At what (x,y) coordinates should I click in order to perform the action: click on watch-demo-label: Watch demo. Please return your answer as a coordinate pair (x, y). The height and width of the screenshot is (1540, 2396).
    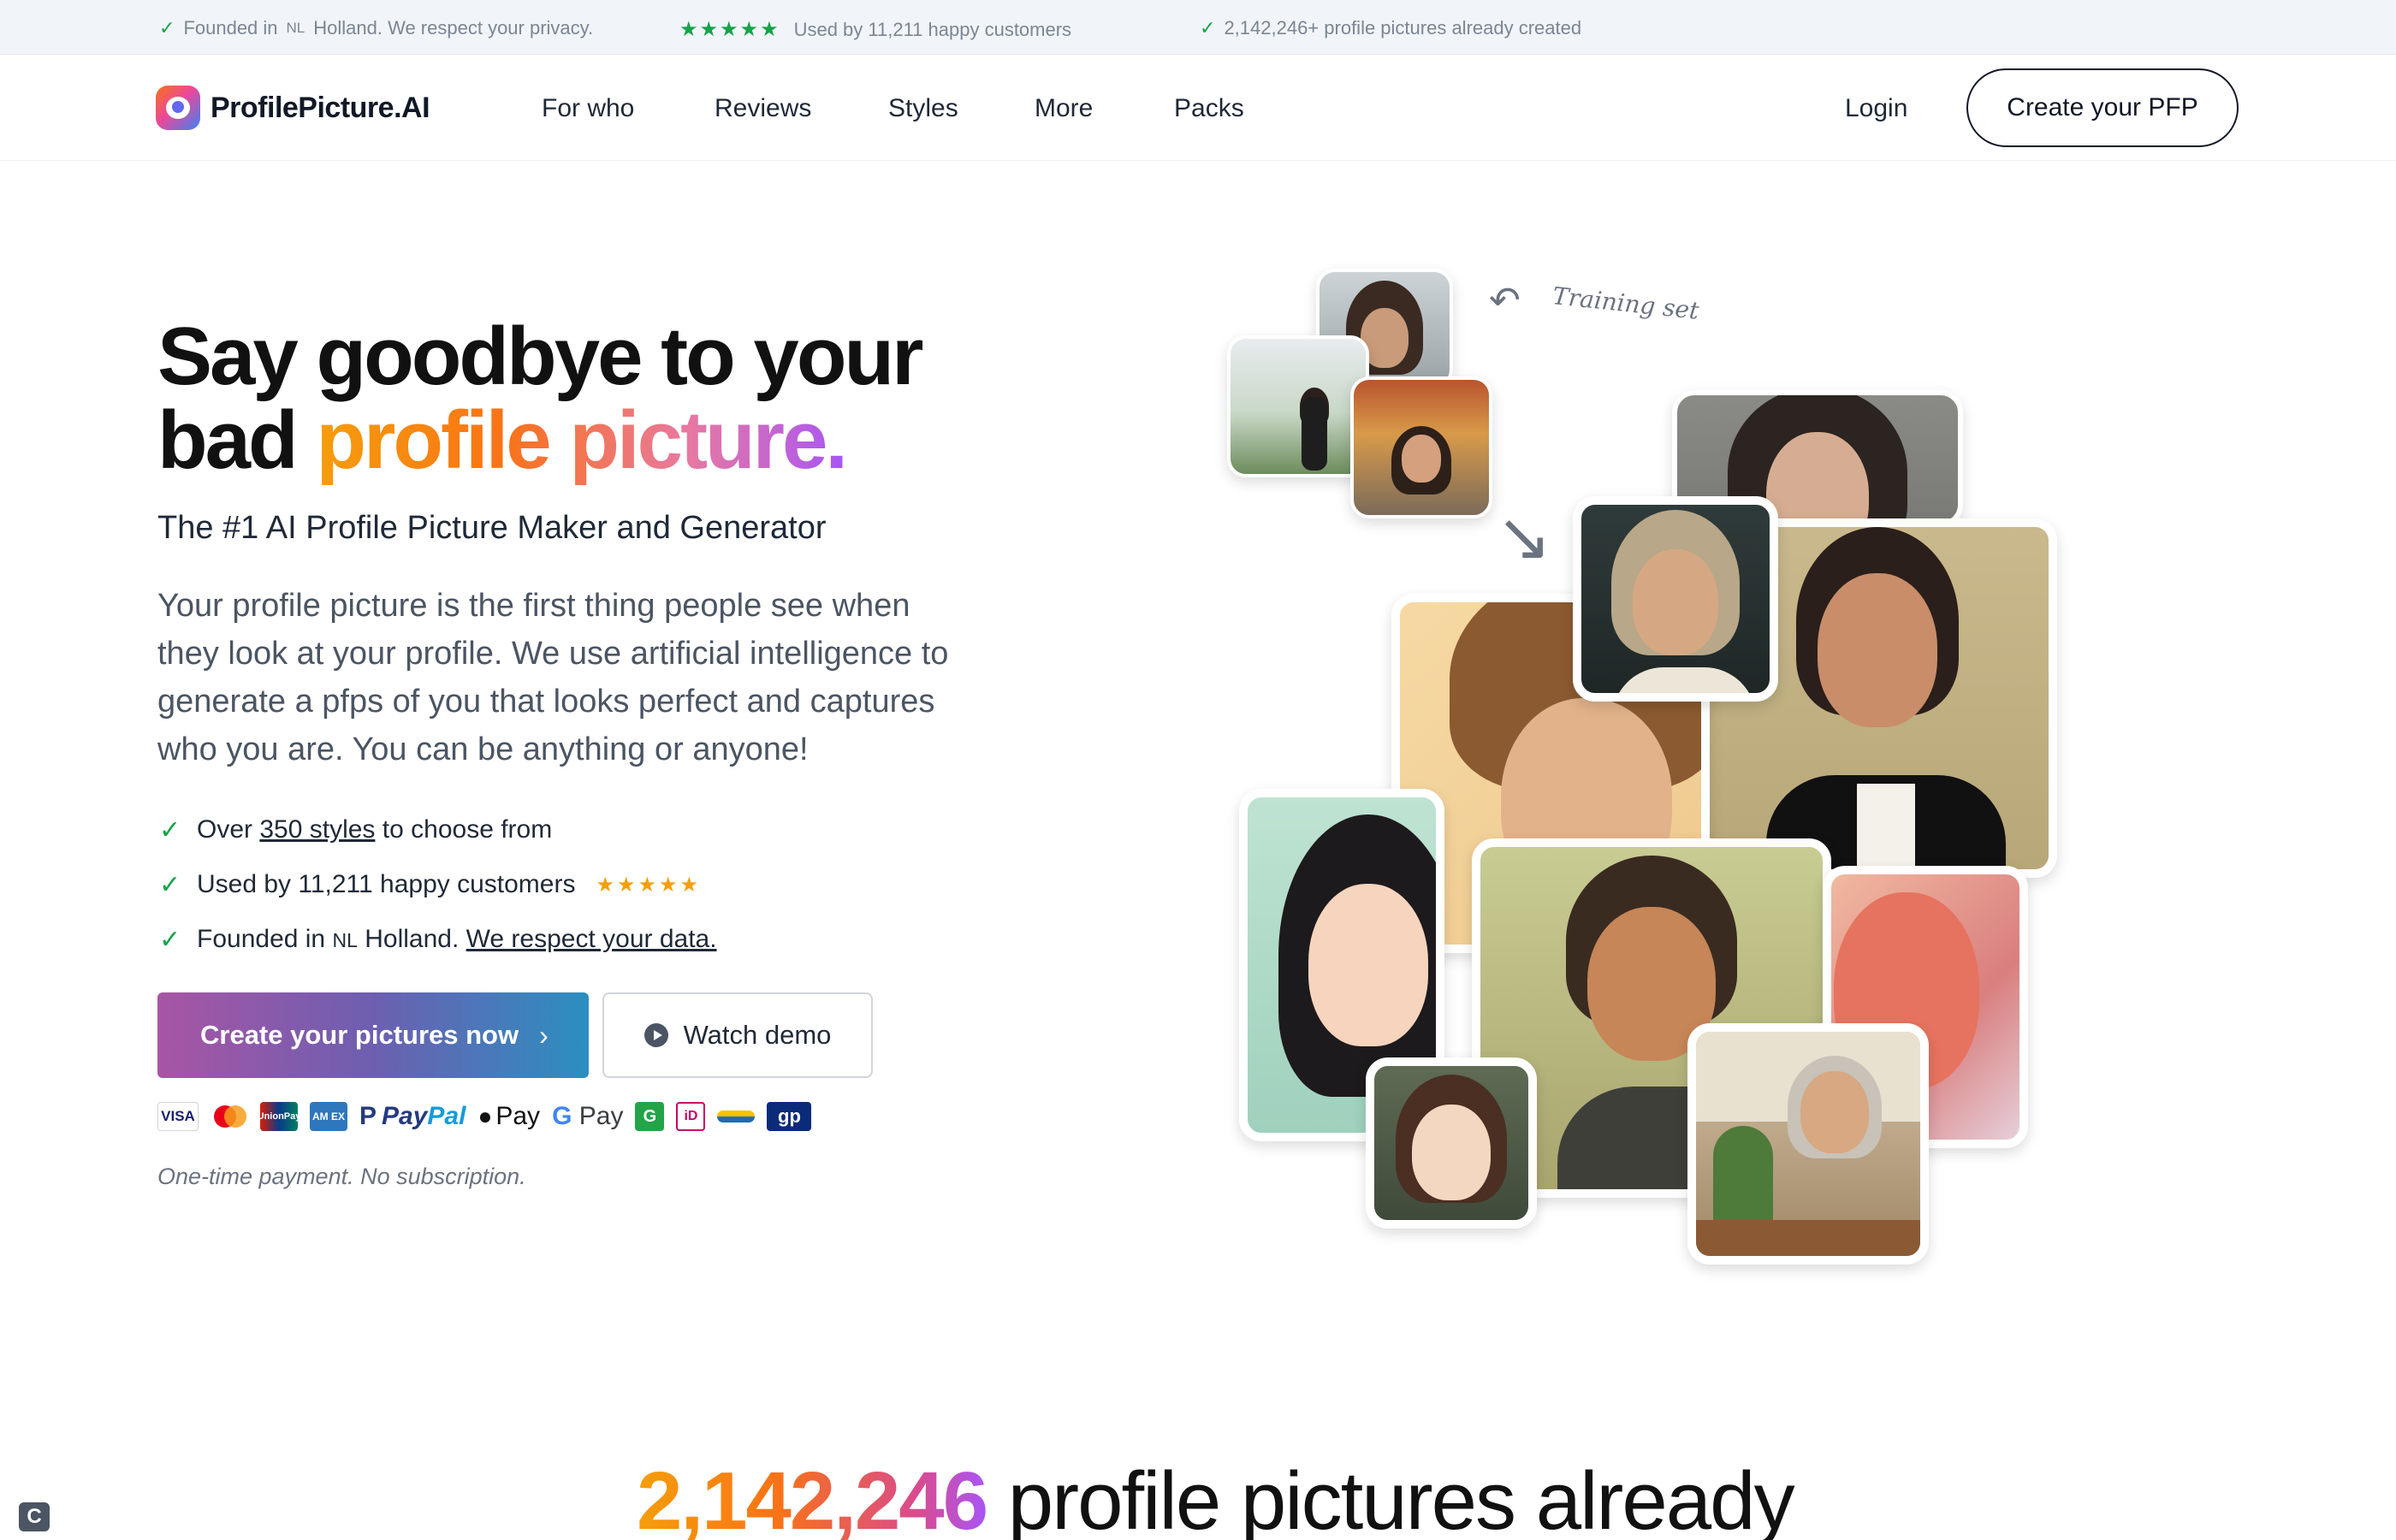
    Looking at the image, I should click on (757, 1035).